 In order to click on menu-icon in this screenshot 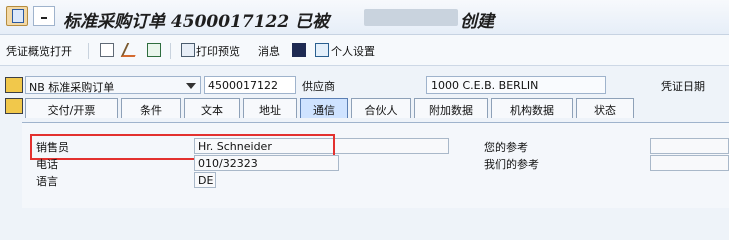, I will do `click(44, 16)`.